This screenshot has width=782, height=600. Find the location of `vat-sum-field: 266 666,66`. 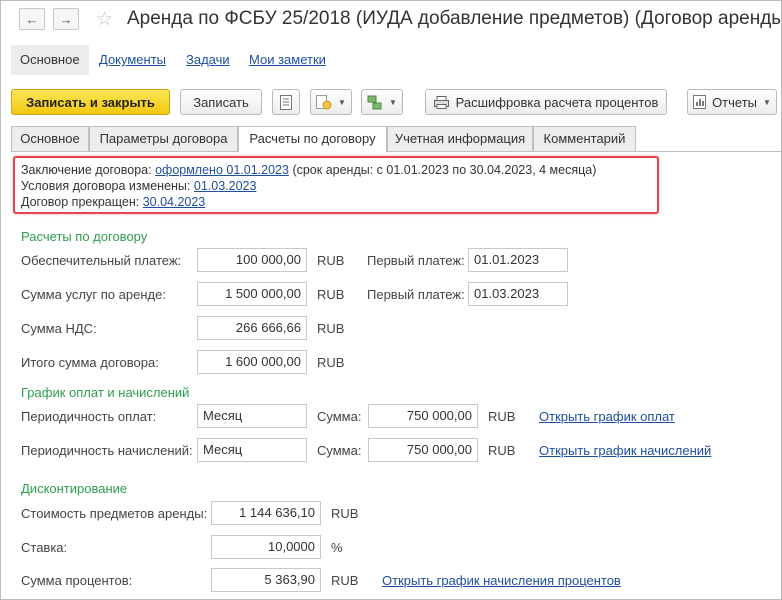

vat-sum-field: 266 666,66 is located at coordinates (252, 328).